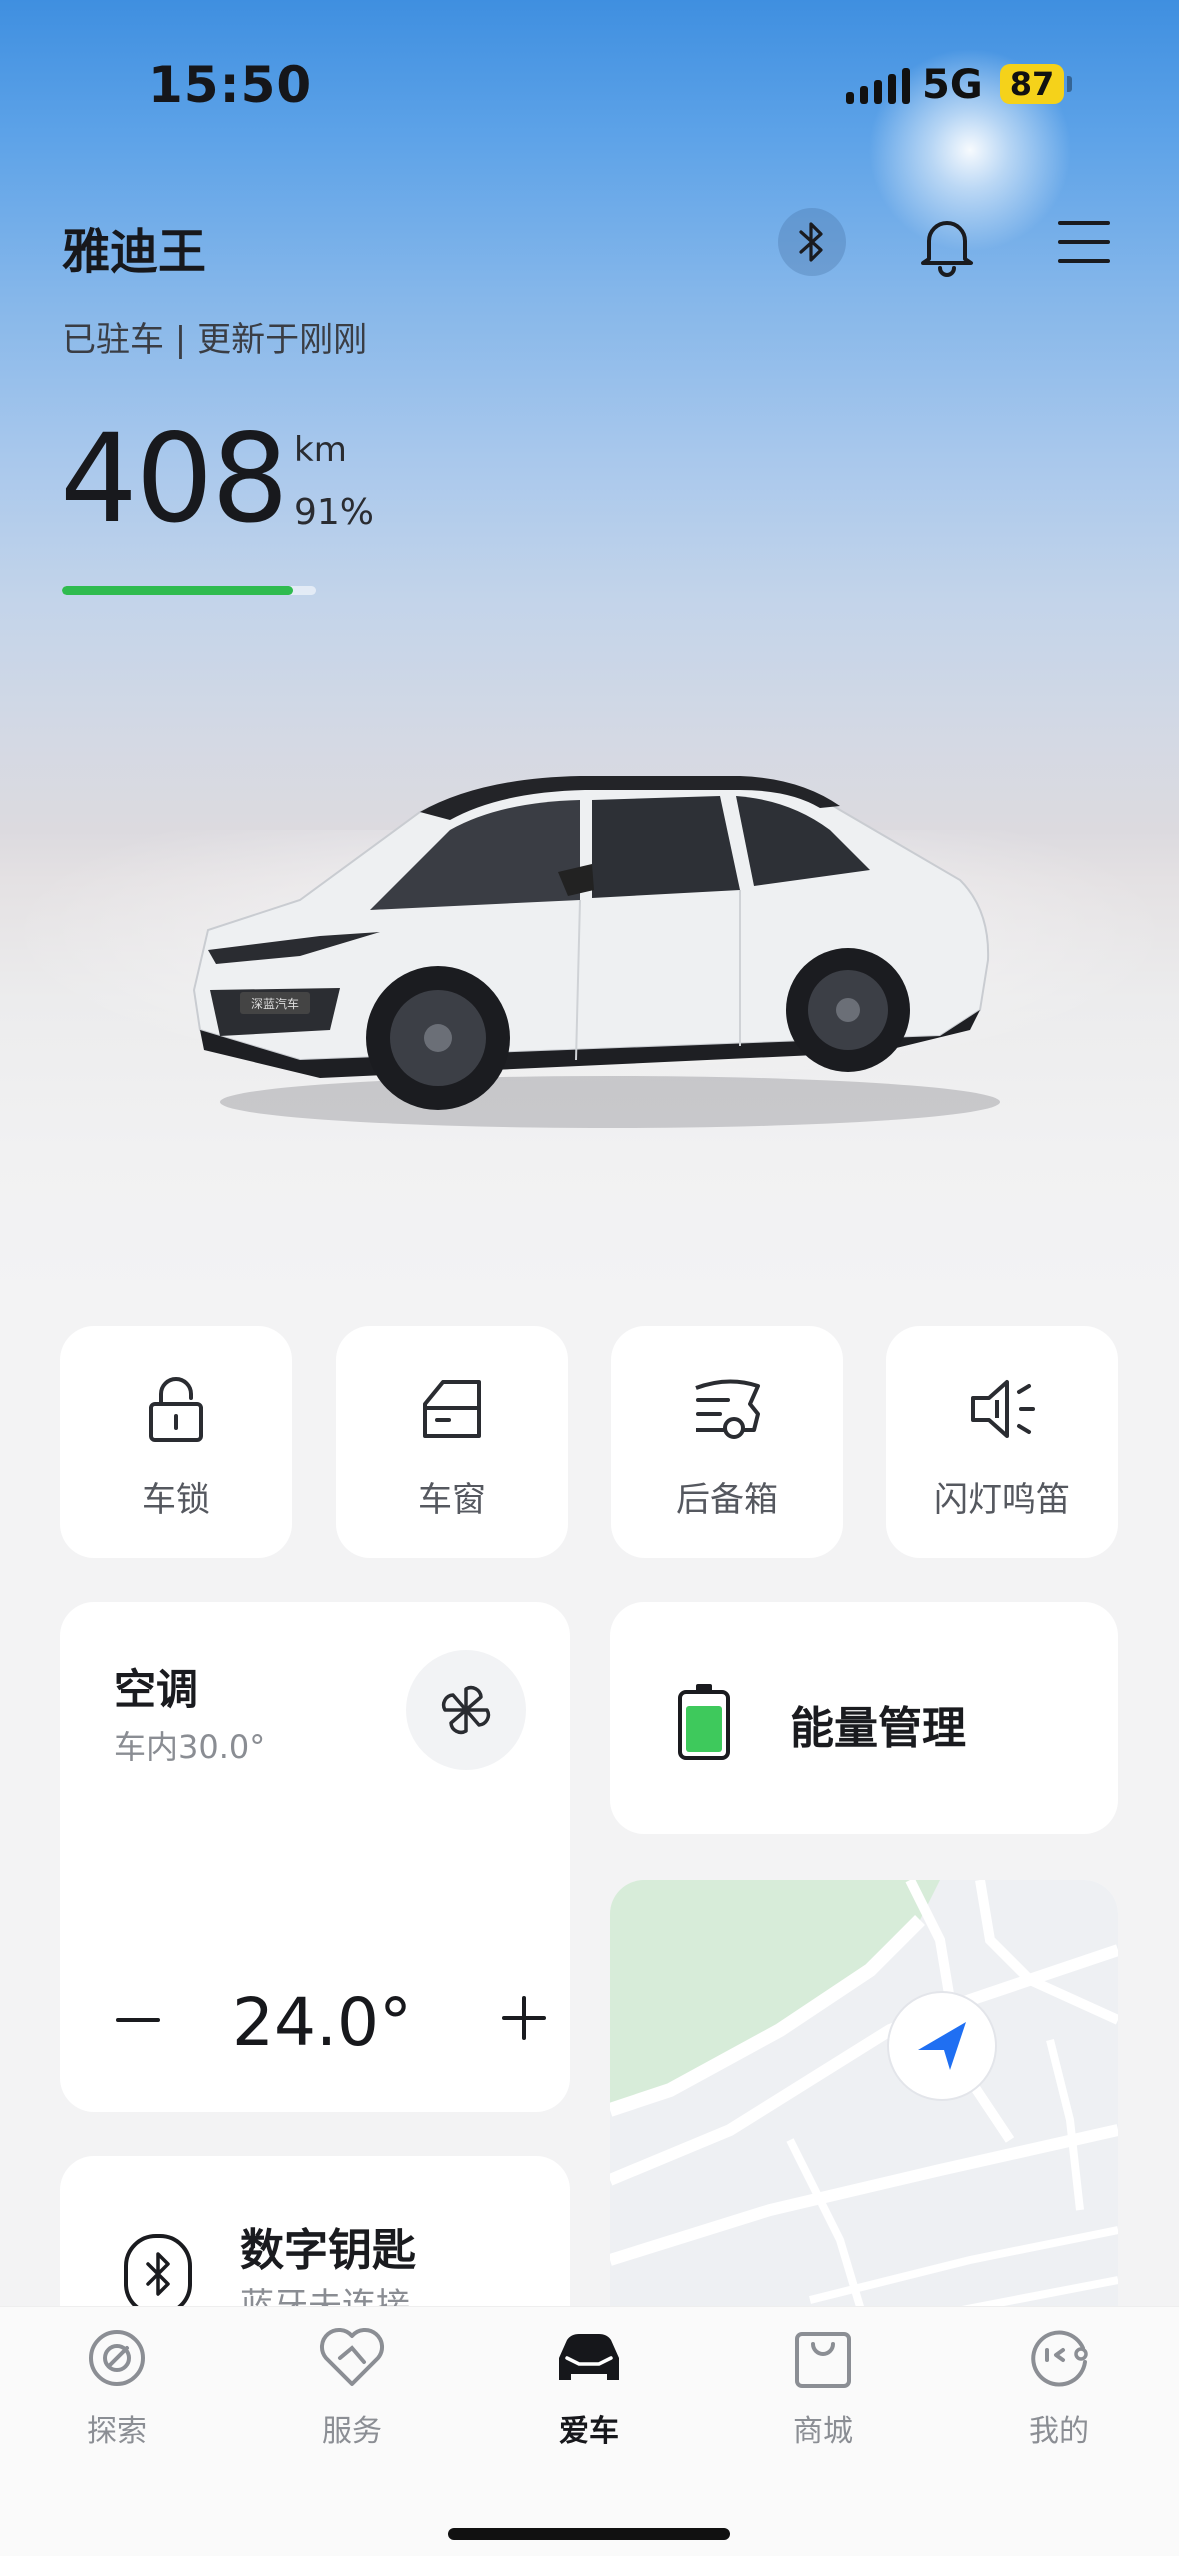 Image resolution: width=1179 pixels, height=2556 pixels. I want to click on tab-explore: 探索, so click(117, 2386).